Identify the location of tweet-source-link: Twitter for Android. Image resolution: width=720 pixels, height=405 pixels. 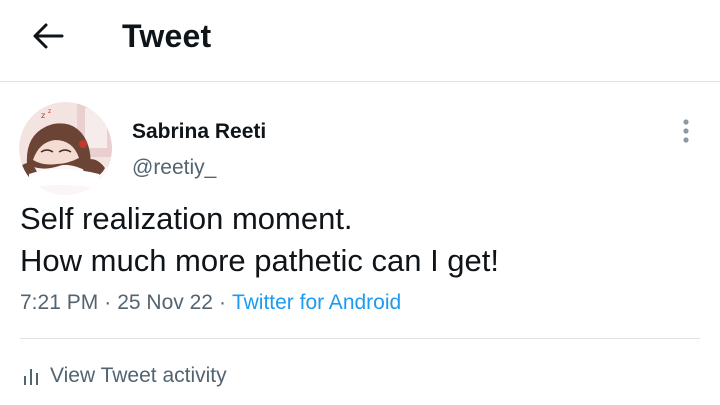
(316, 302).